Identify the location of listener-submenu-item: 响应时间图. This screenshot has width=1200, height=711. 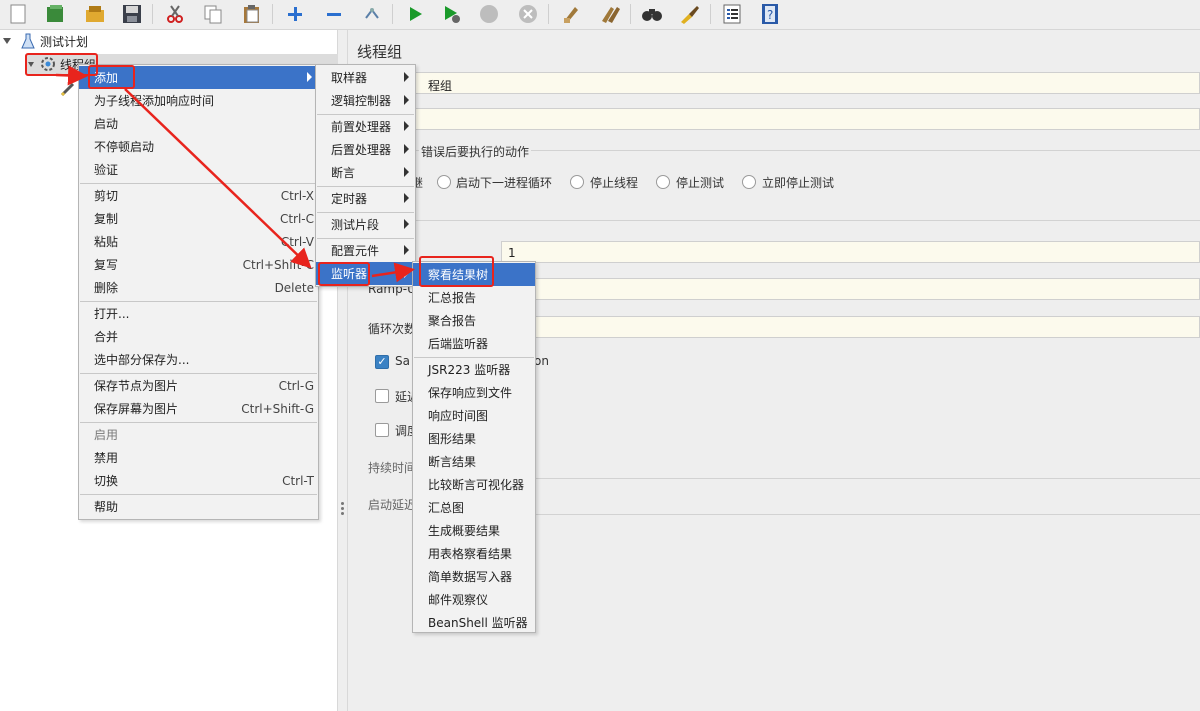
(474, 415).